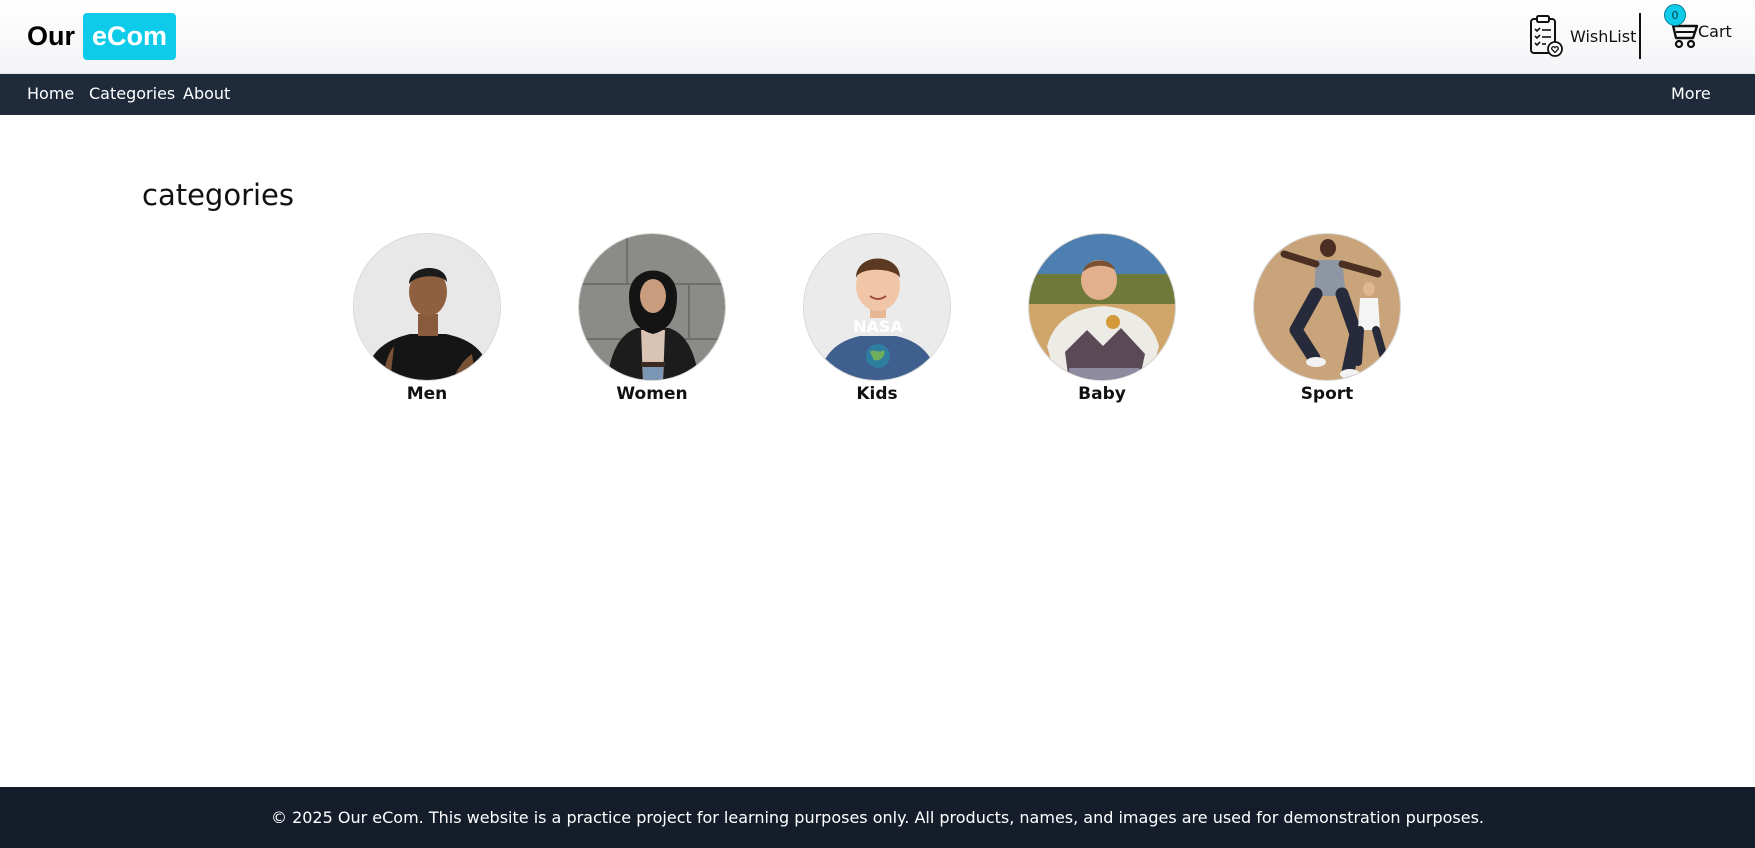  Describe the element at coordinates (1697, 27) in the screenshot. I see `cart-button: 0 Cart` at that location.